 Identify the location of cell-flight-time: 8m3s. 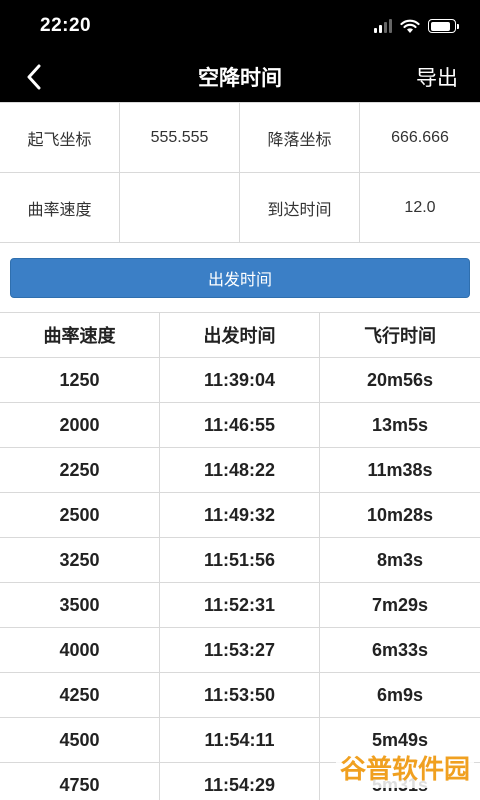
(400, 559).